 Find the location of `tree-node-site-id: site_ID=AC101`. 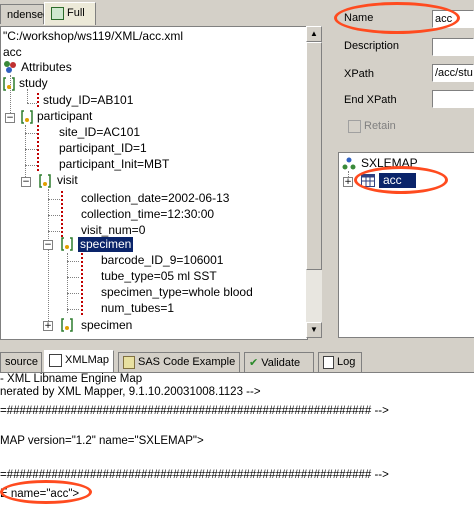

tree-node-site-id: site_ID=AC101 is located at coordinates (99, 132).